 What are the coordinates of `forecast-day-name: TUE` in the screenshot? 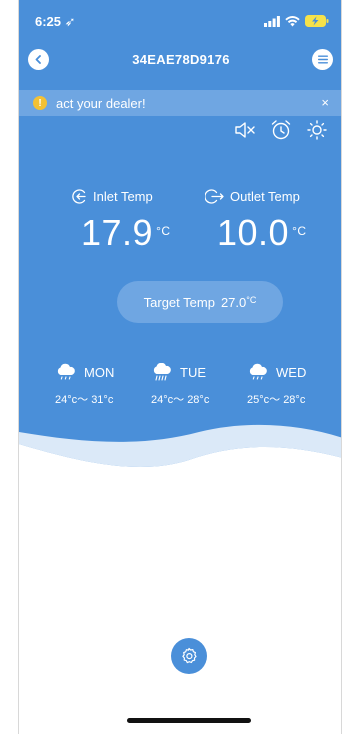 It's located at (193, 372).